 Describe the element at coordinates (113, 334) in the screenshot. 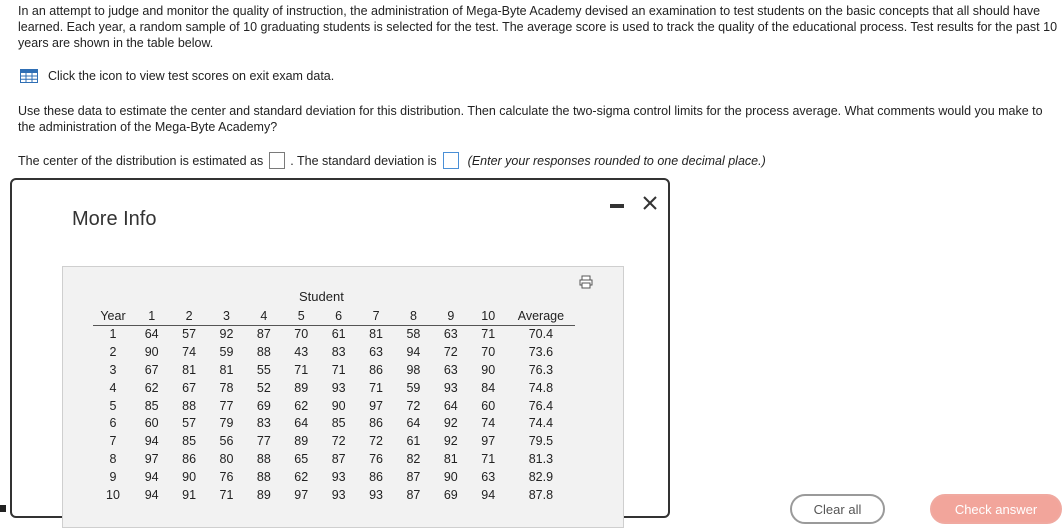

I see `cell-year: 1` at that location.